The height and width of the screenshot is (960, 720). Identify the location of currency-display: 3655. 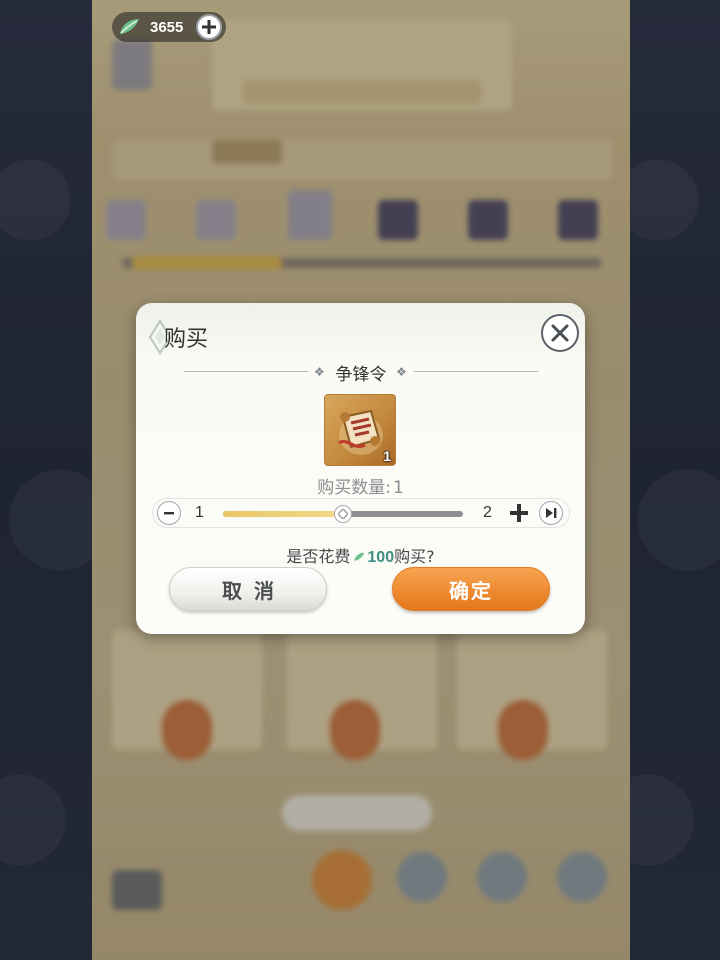
(169, 27).